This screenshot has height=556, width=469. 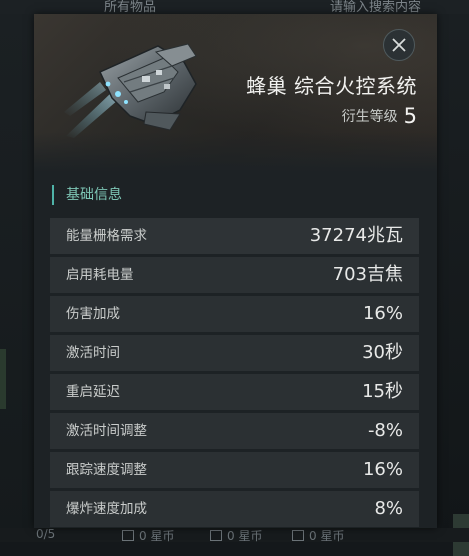 What do you see at coordinates (382, 391) in the screenshot?
I see `stat-value: 15秒` at bounding box center [382, 391].